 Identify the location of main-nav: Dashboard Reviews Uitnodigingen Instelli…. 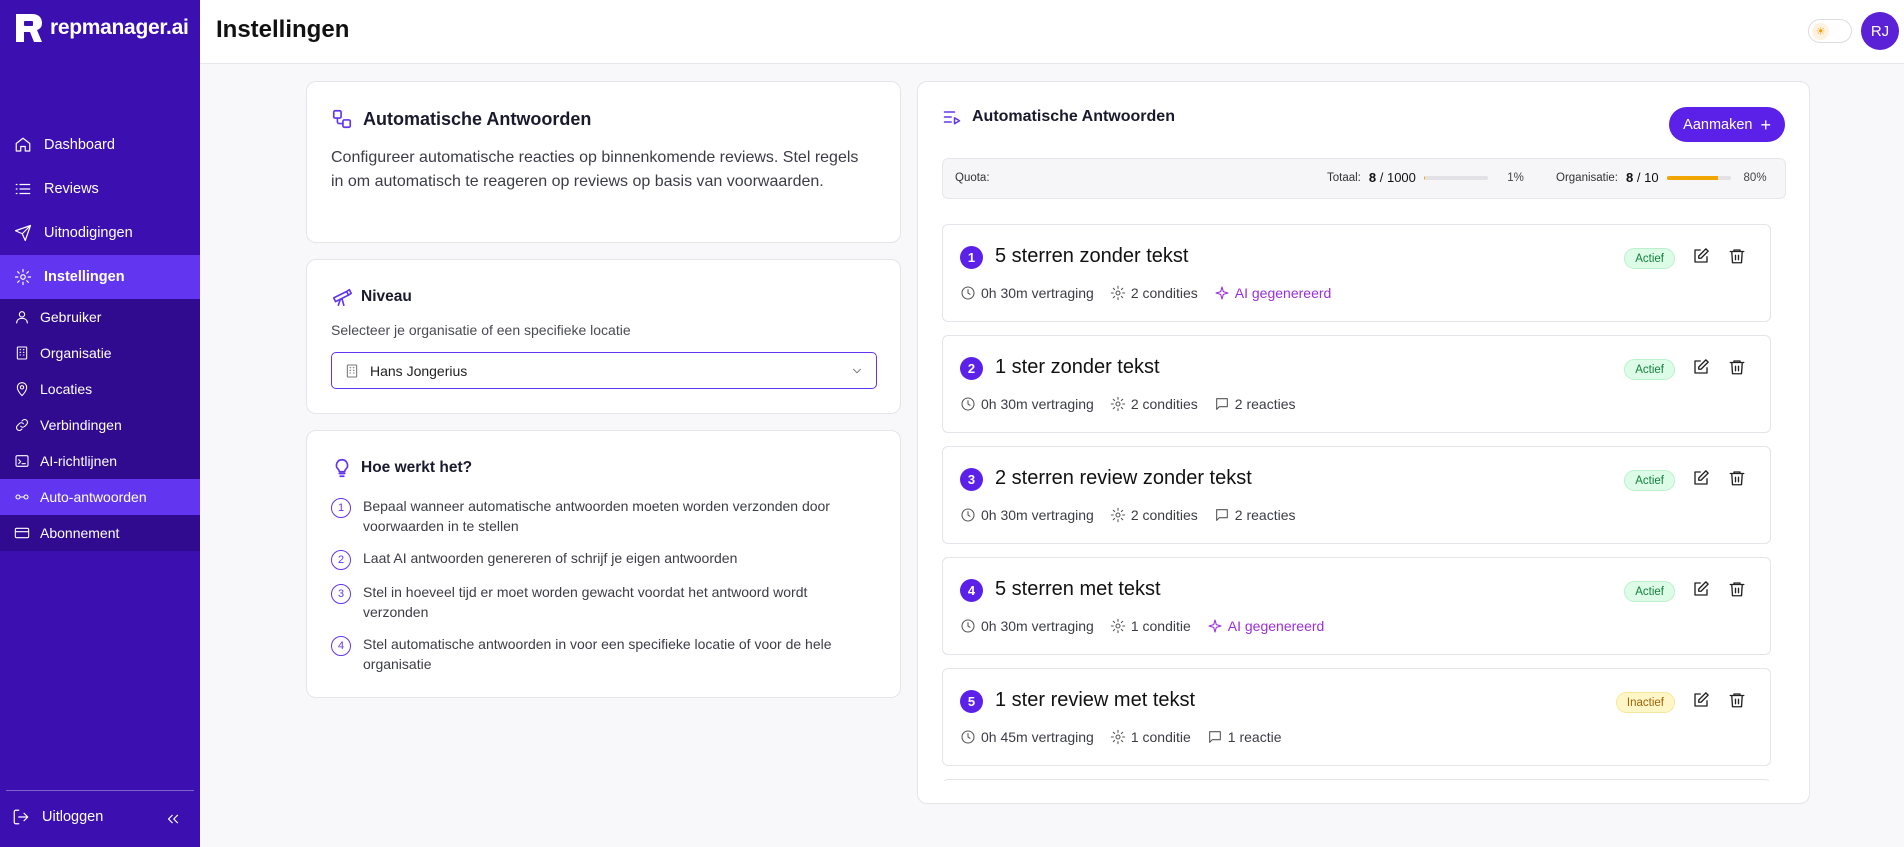
(100, 337).